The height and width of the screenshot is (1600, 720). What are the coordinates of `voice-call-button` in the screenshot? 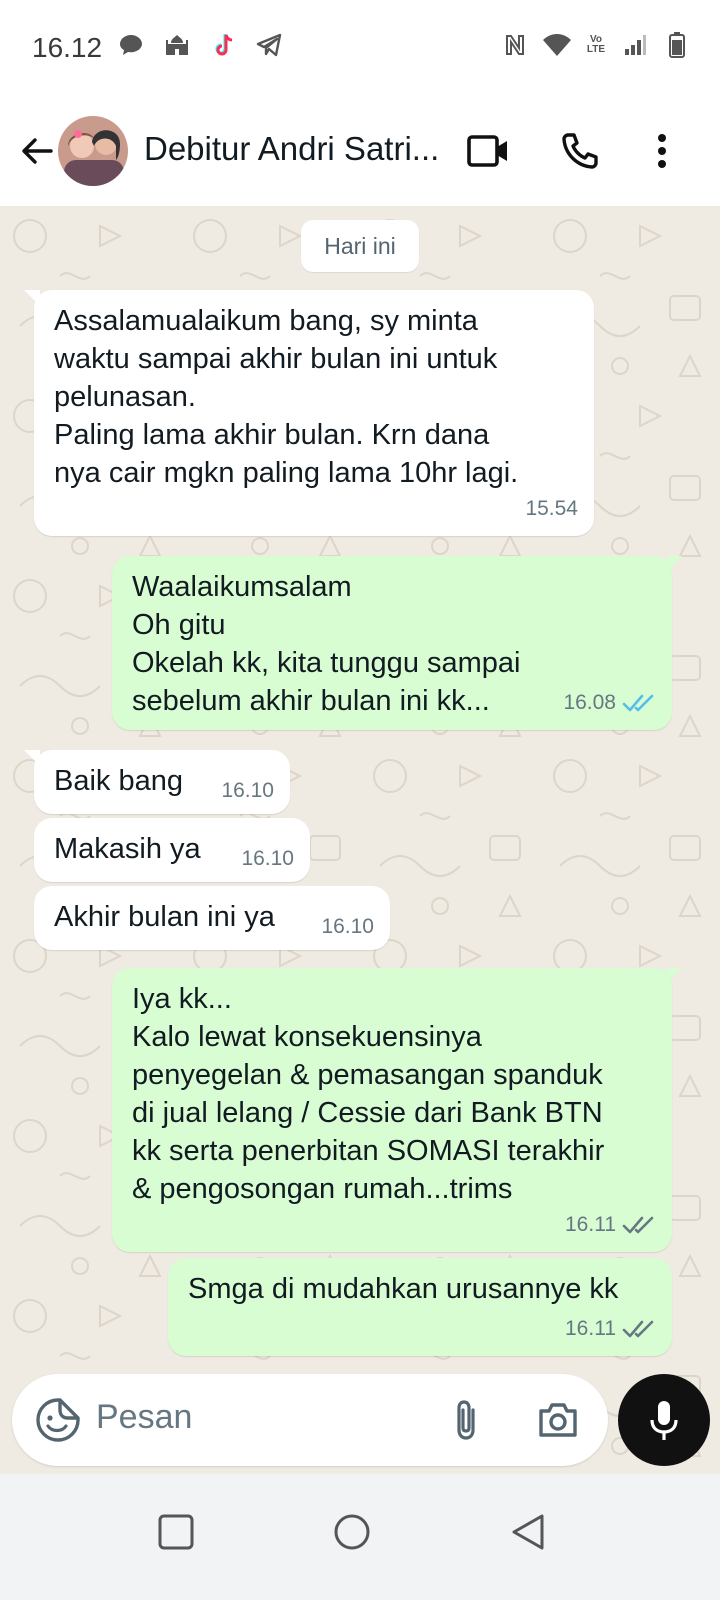 It's located at (580, 151).